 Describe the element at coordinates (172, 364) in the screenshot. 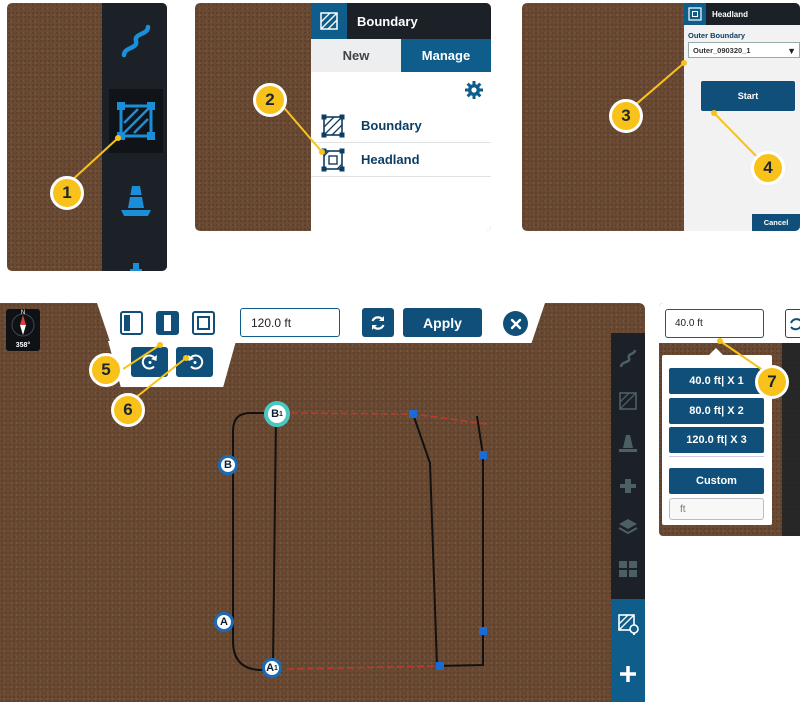

I see `rotate-toolbar` at that location.